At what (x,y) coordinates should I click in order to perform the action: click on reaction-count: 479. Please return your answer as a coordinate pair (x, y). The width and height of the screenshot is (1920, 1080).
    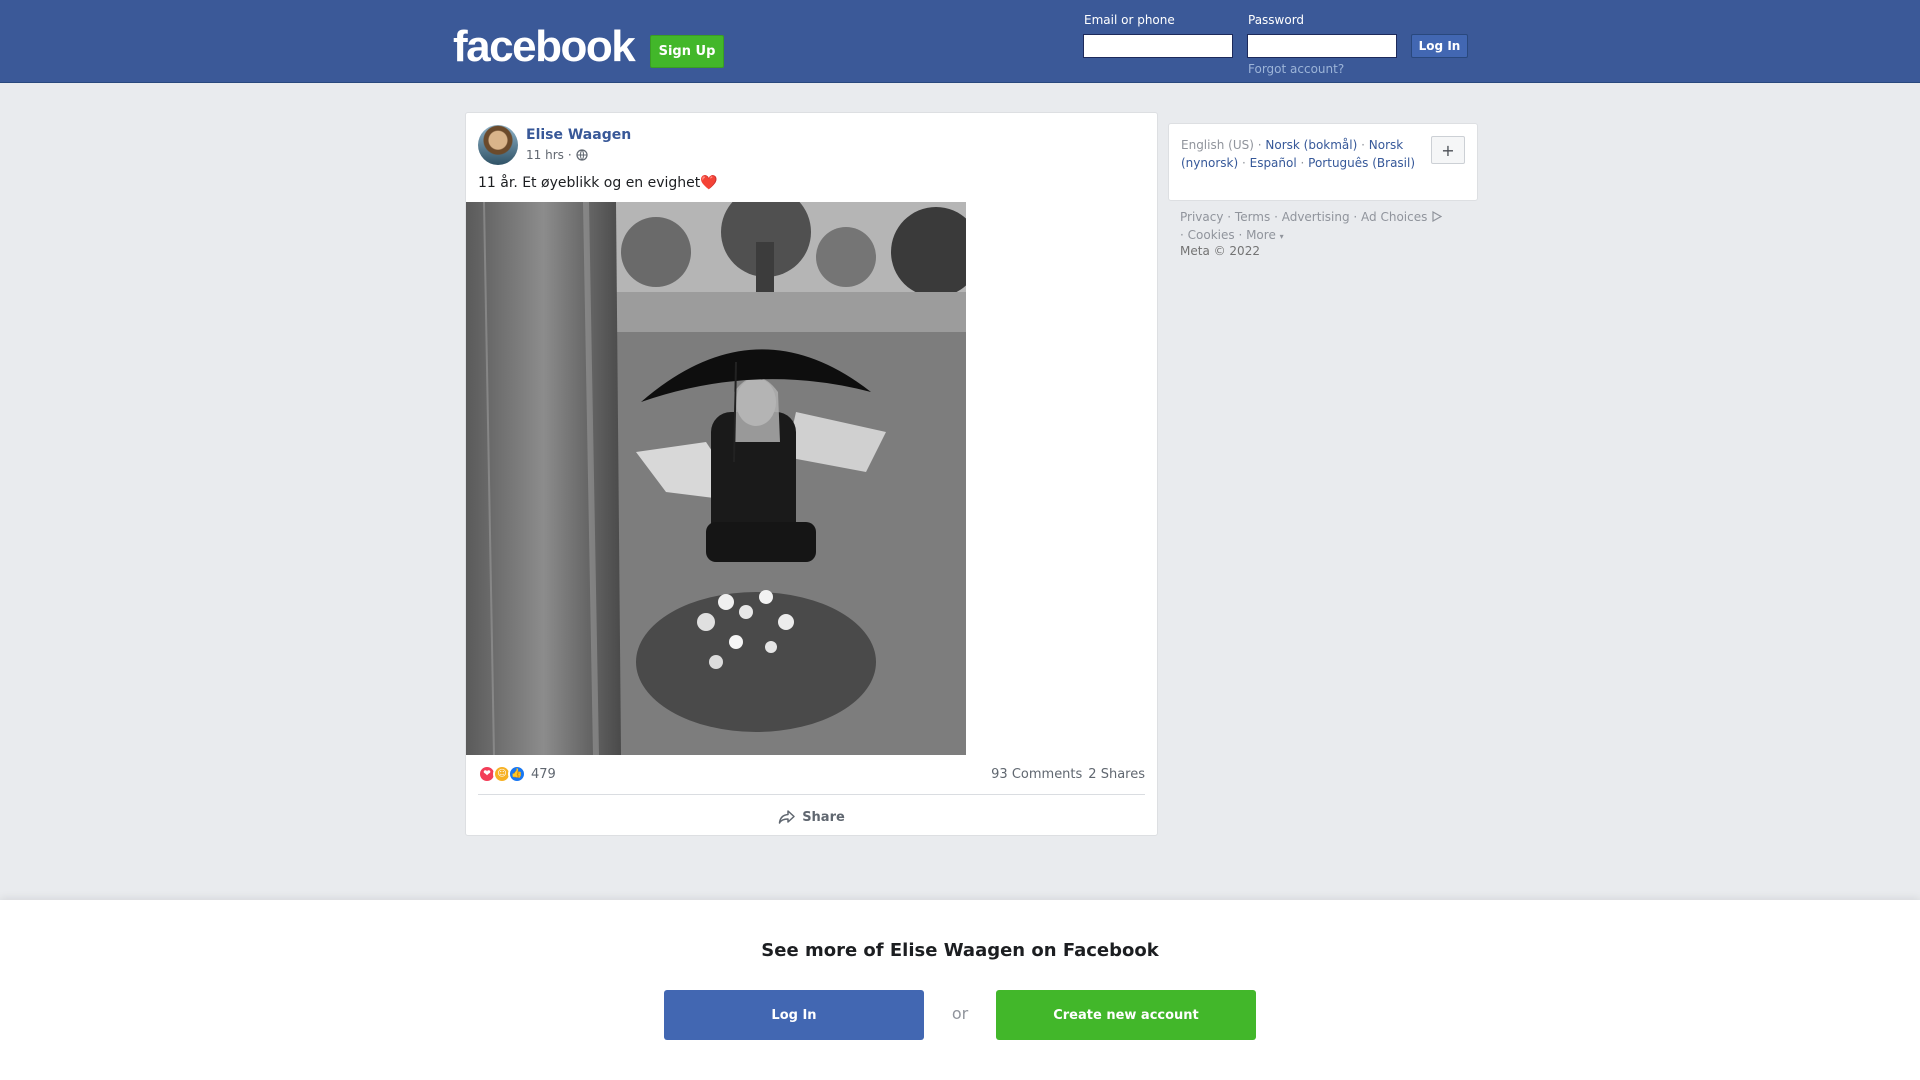
    Looking at the image, I should click on (543, 774).